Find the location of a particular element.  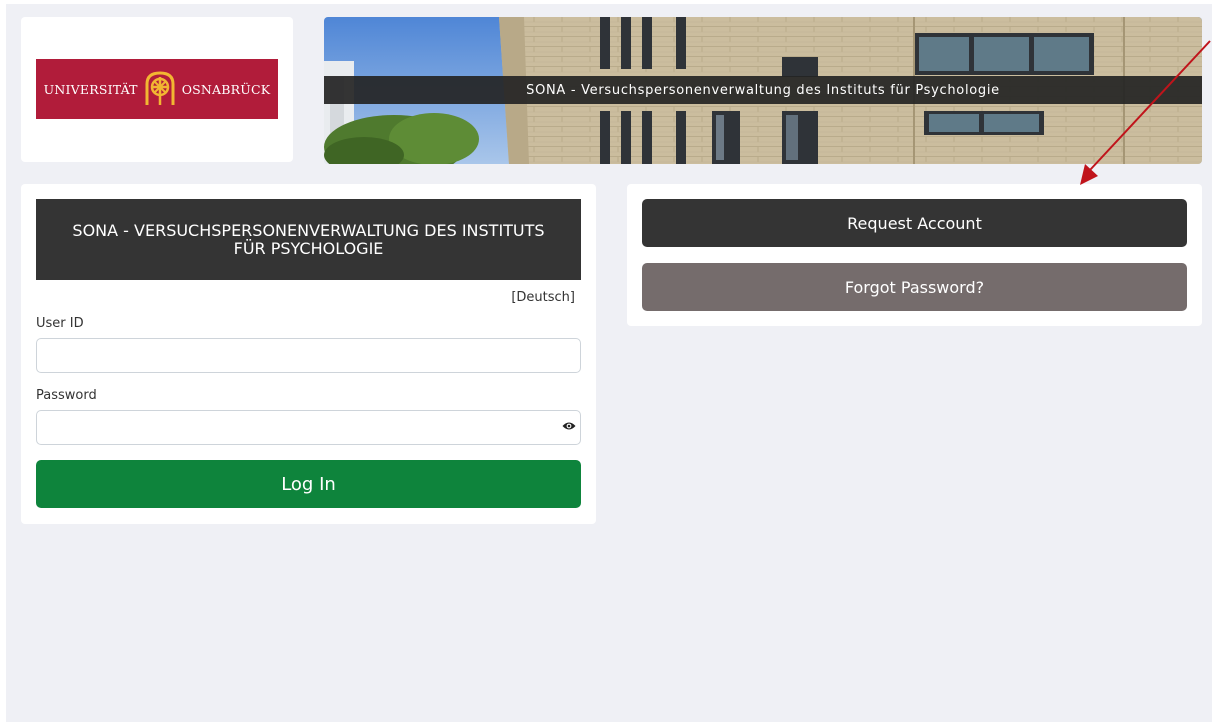

request-account-button: Request Account is located at coordinates (914, 223).